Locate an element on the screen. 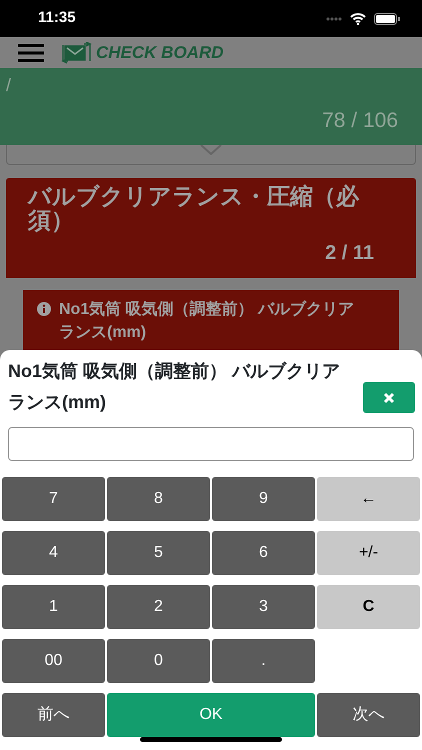 Image resolution: width=422 pixels, height=750 pixels. keypad-key: 8 is located at coordinates (158, 499).